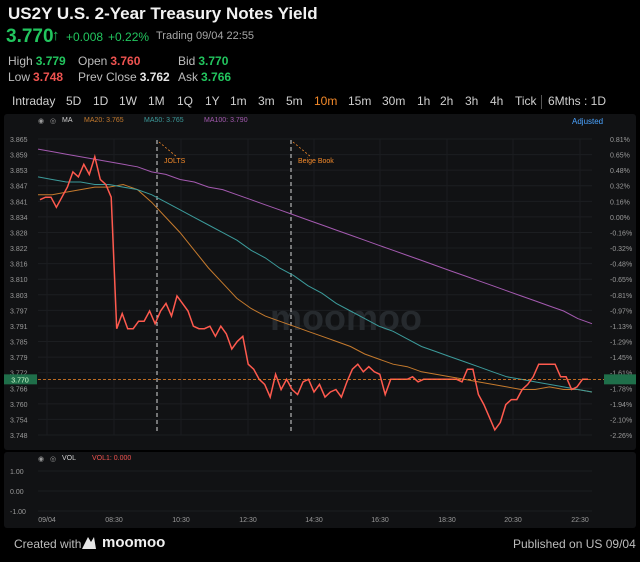 The height and width of the screenshot is (562, 640). I want to click on pct-tick-label: -0.81%, so click(621, 296).